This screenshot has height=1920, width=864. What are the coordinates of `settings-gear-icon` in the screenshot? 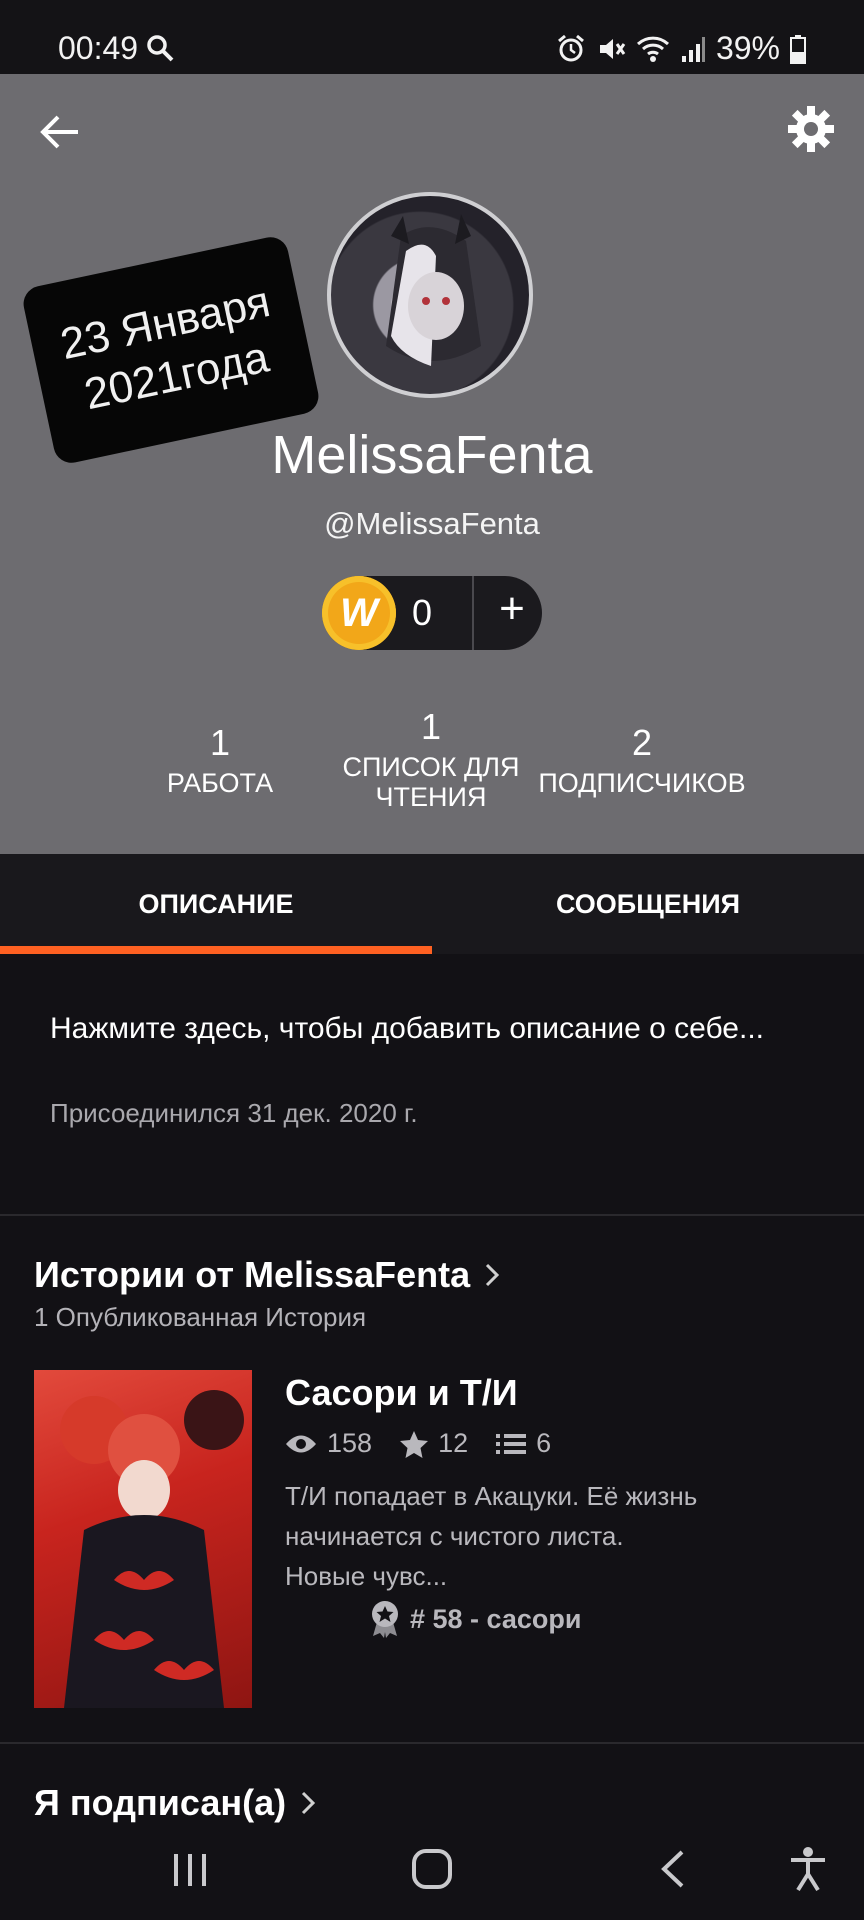 It's located at (811, 129).